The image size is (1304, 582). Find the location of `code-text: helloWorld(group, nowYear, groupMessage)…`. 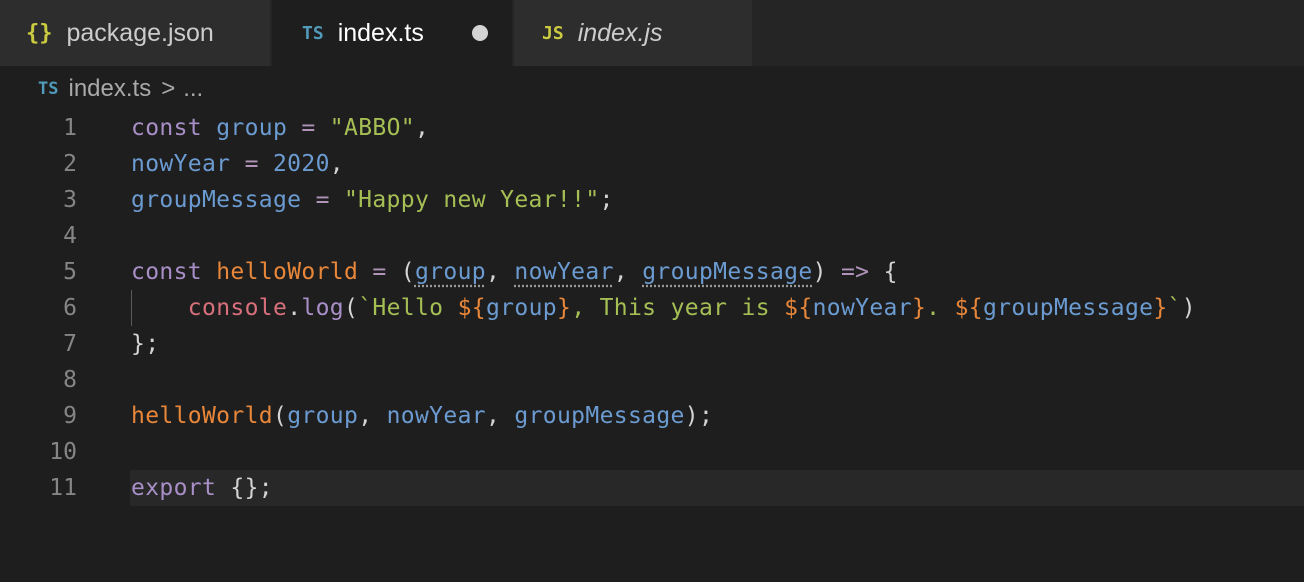

code-text: helloWorld(group, nowYear, groupMessage)… is located at coordinates (422, 416).